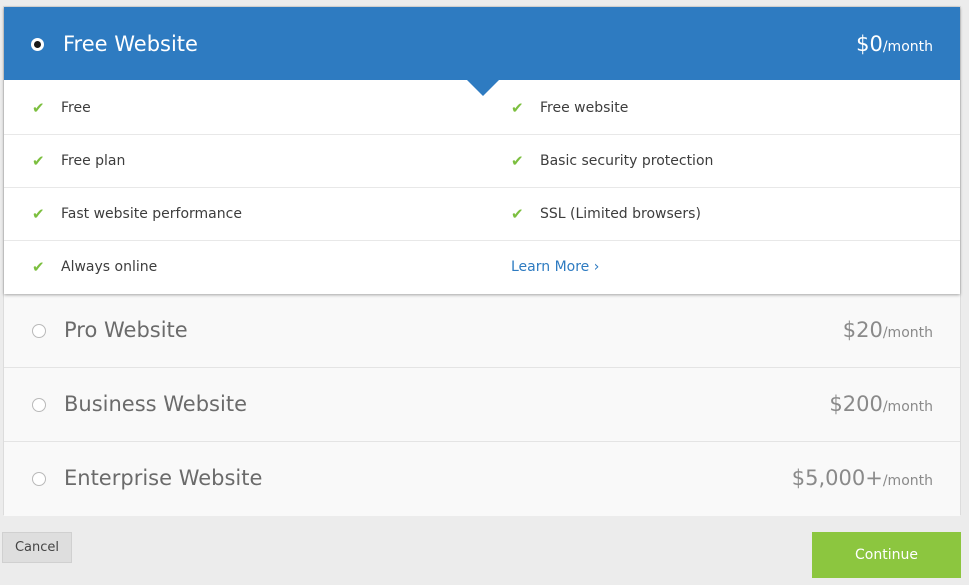 This screenshot has height=585, width=969. I want to click on plan-name-free: Free Website, so click(130, 44).